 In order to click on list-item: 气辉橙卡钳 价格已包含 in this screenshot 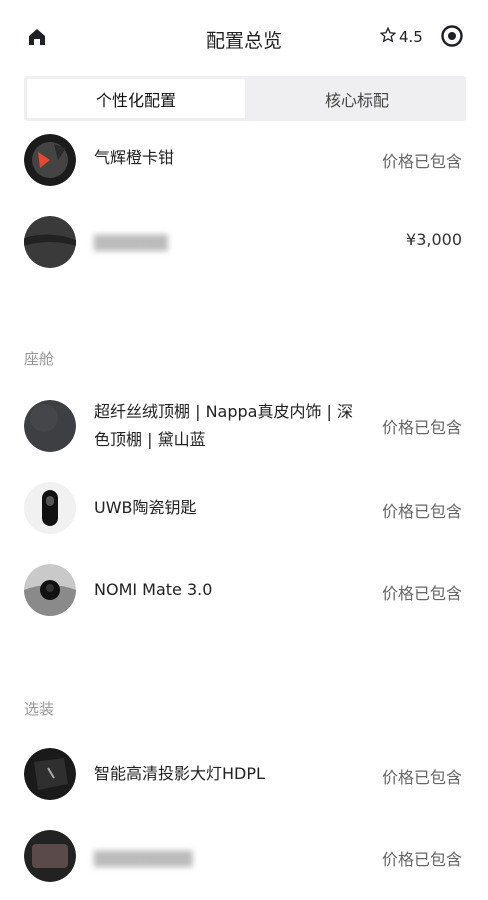, I will do `click(244, 160)`.